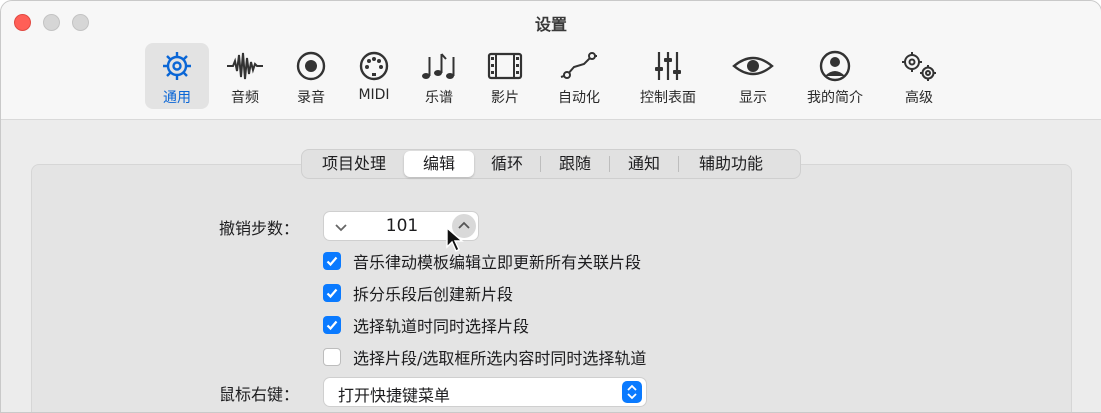 The width and height of the screenshot is (1101, 413). What do you see at coordinates (505, 98) in the screenshot?
I see `tab-label: 影片` at bounding box center [505, 98].